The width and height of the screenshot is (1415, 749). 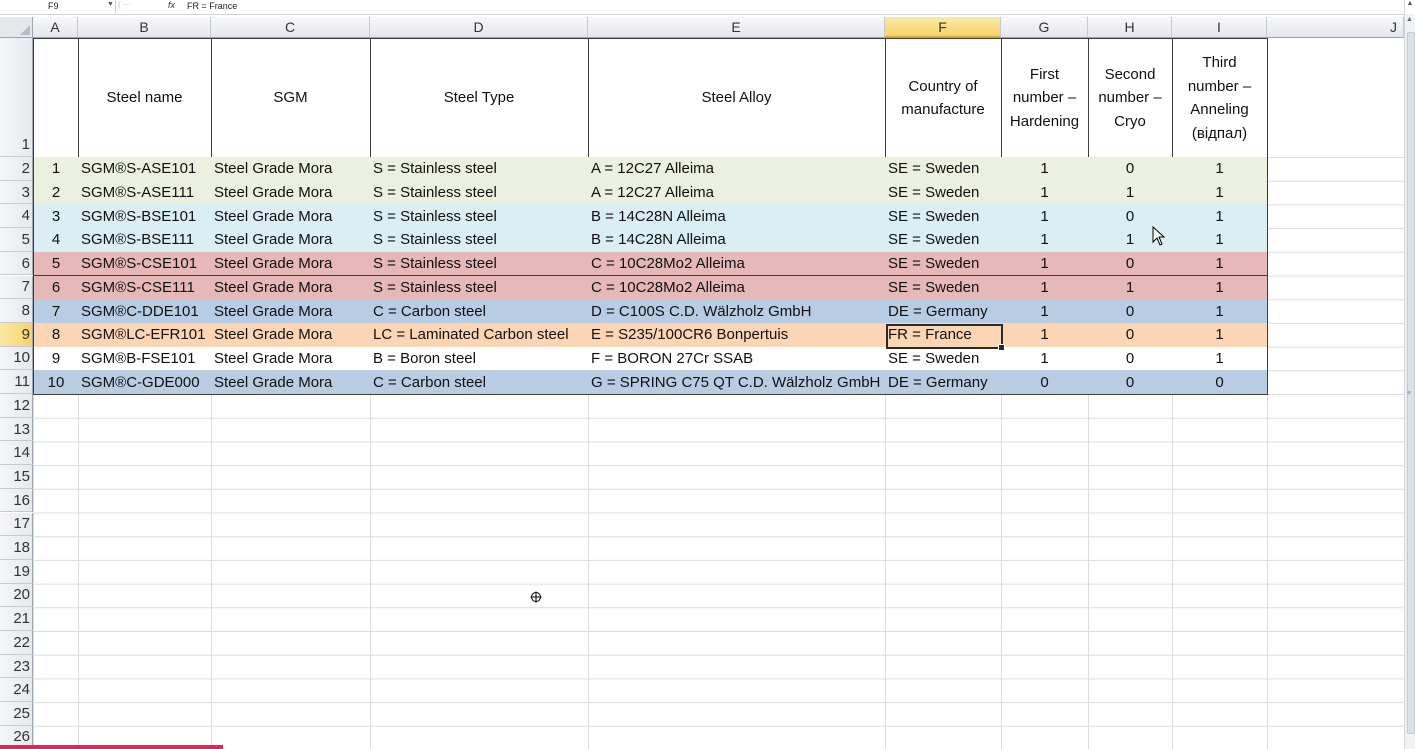 What do you see at coordinates (1220, 382) in the screenshot?
I see `table-cell-i: 0` at bounding box center [1220, 382].